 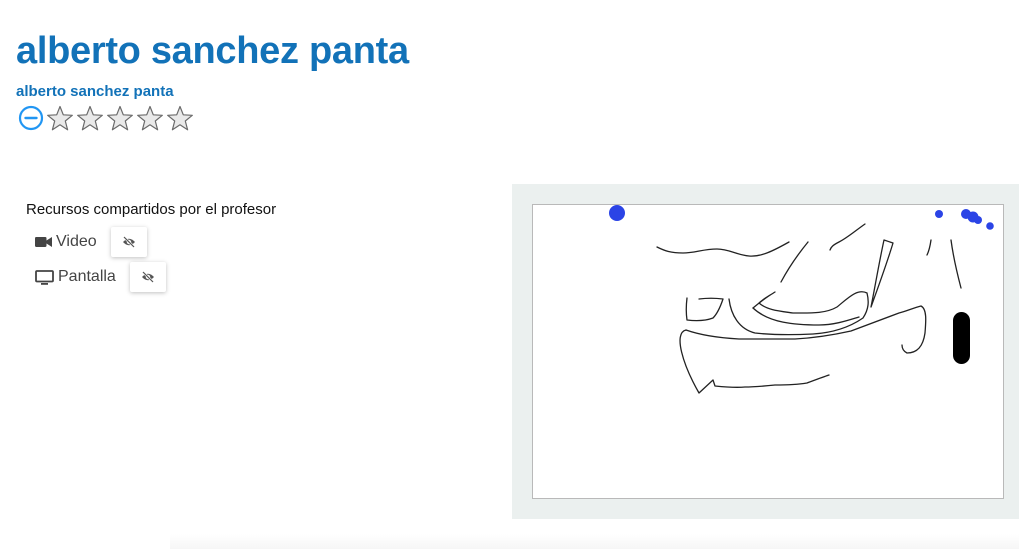 I want to click on page-title: alberto sanchez panta, so click(x=212, y=51).